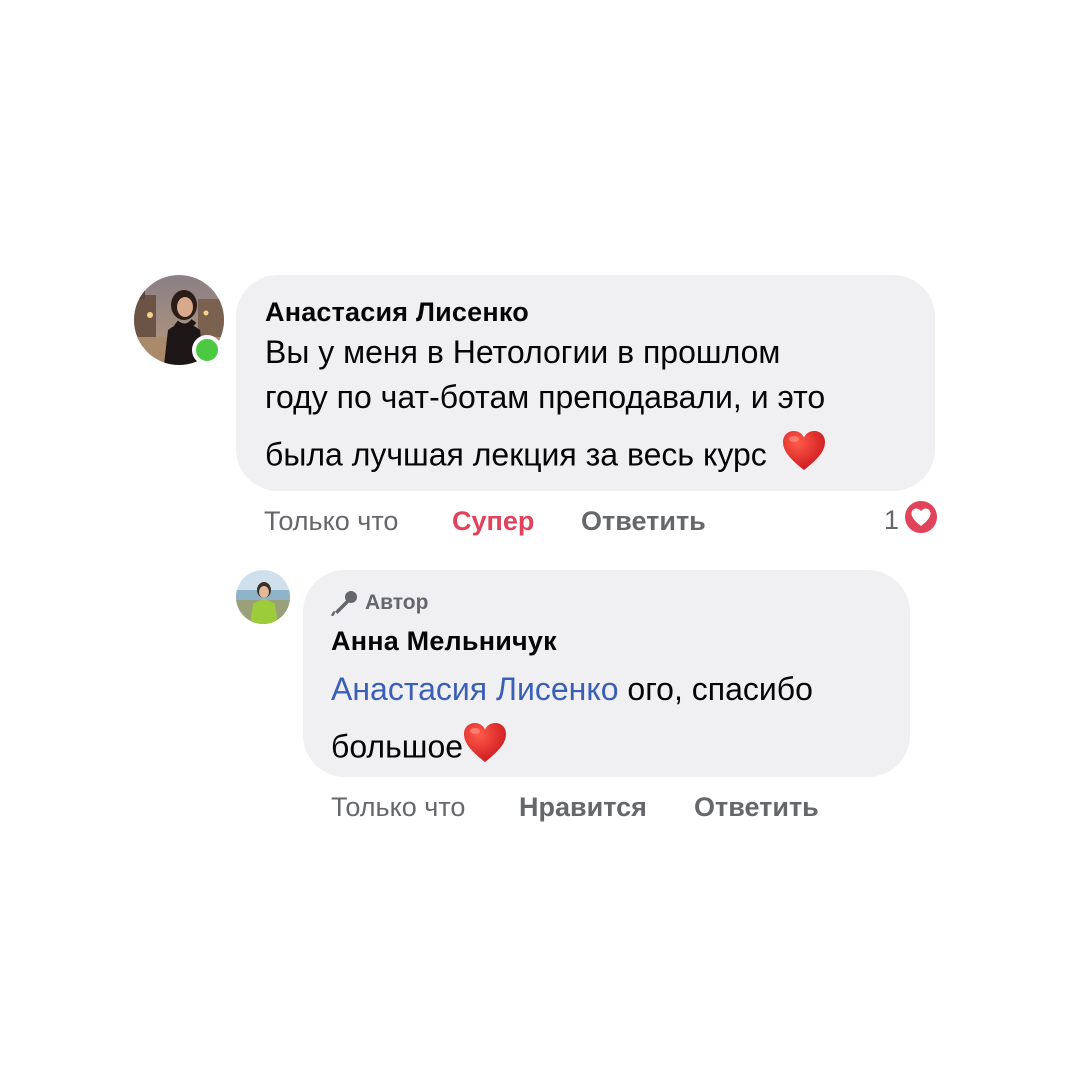  I want to click on like-button: Нравится, so click(583, 807).